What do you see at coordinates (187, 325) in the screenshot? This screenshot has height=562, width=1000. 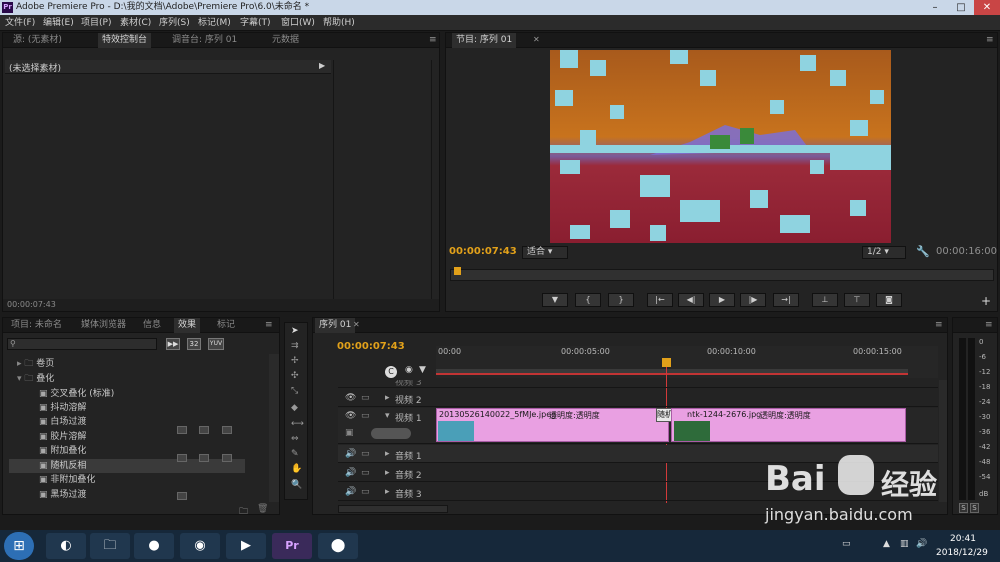 I see `tab-effects: 效果` at bounding box center [187, 325].